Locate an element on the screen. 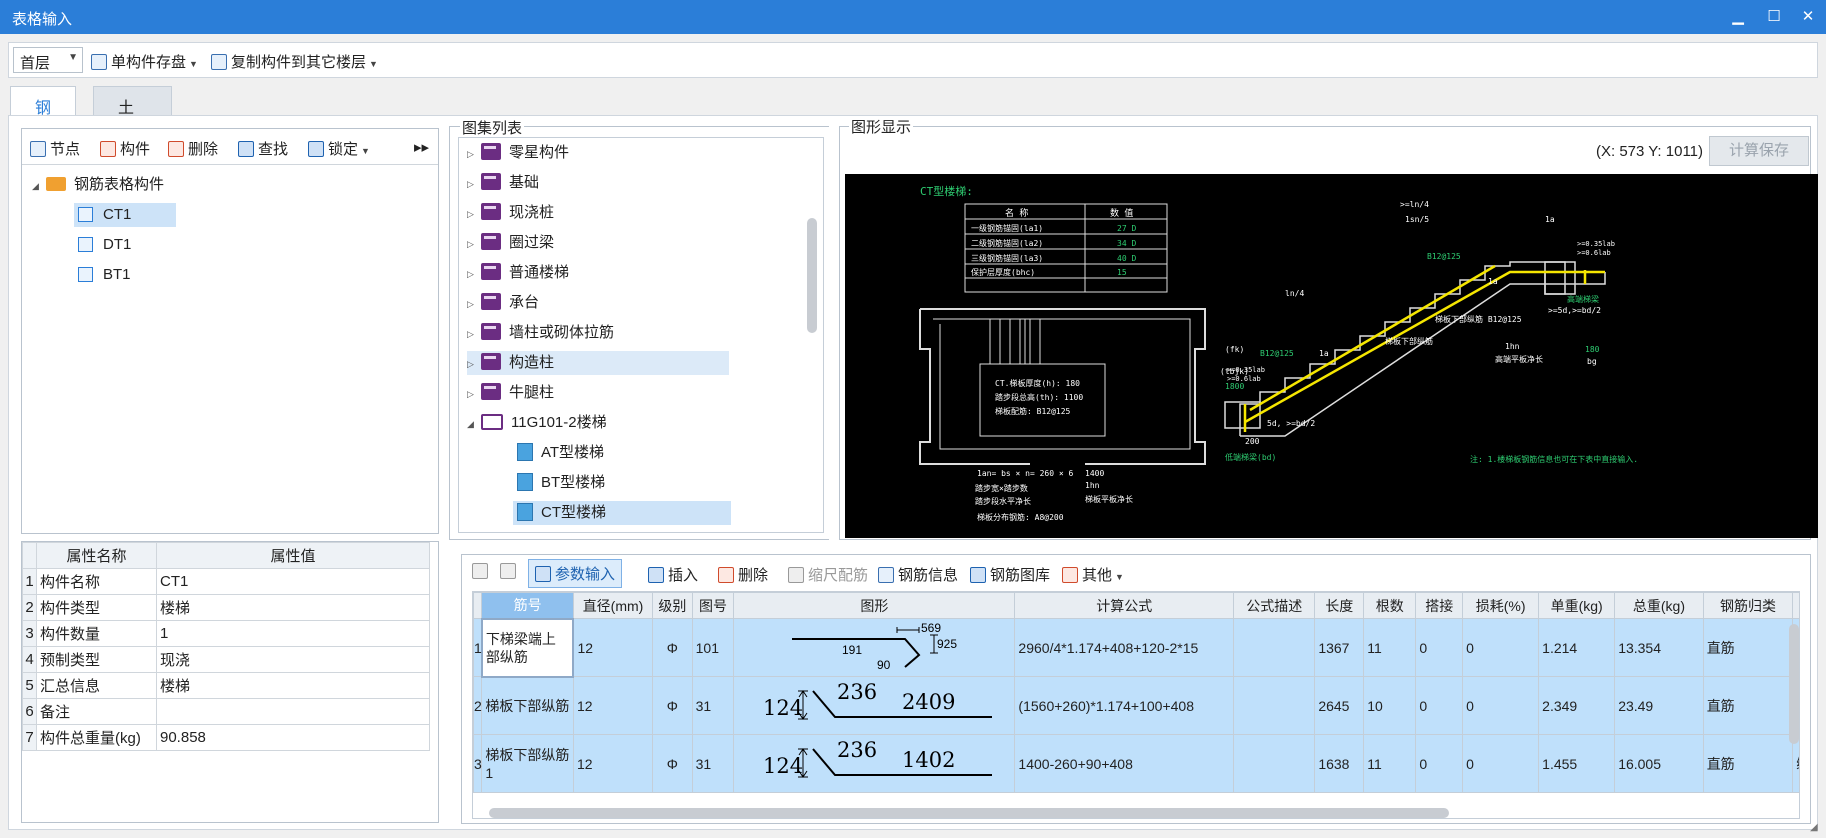  col-header: 损耗(%) is located at coordinates (1501, 605).